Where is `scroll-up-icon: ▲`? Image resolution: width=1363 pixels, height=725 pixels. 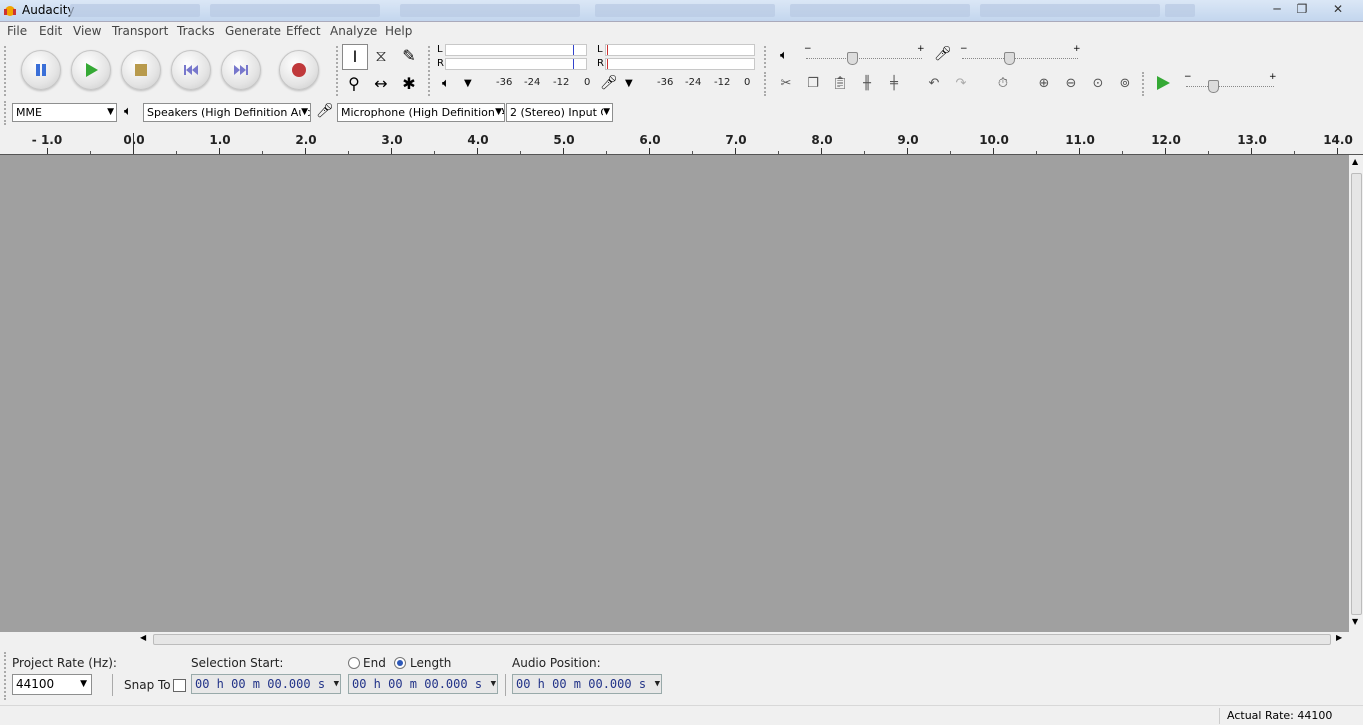 scroll-up-icon: ▲ is located at coordinates (1355, 161).